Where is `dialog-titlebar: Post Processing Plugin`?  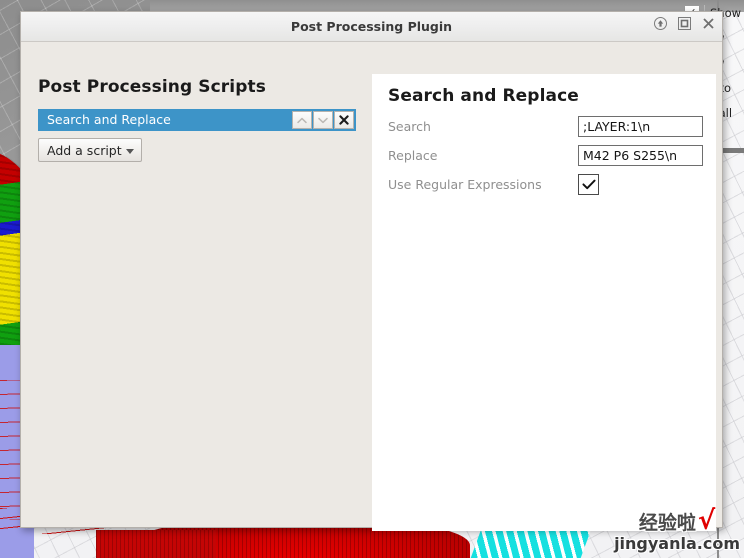 dialog-titlebar: Post Processing Plugin is located at coordinates (371, 27).